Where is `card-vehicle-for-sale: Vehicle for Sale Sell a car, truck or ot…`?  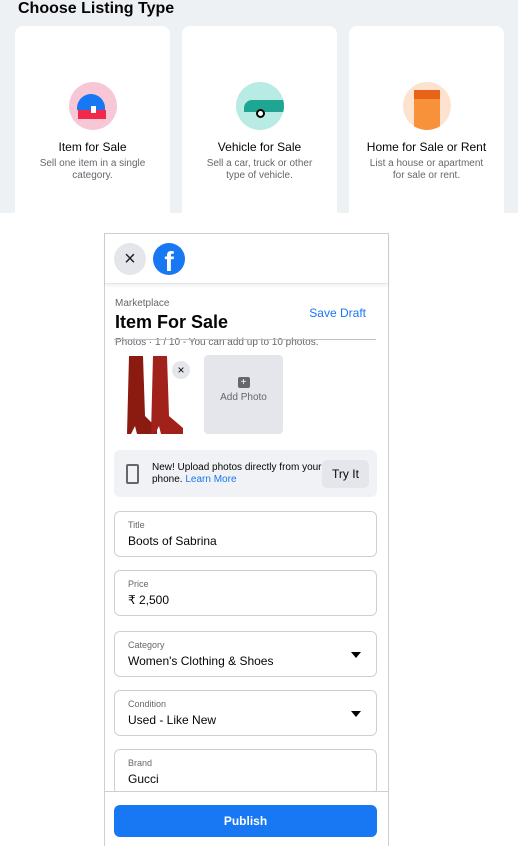
card-vehicle-for-sale: Vehicle for Sale Sell a car, truck or ot… is located at coordinates (259, 119).